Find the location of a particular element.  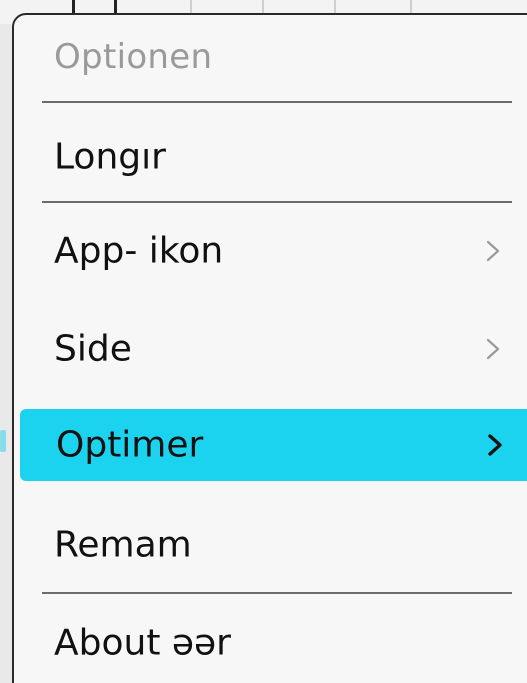

menu-item-label: Optimer is located at coordinates (130, 445).